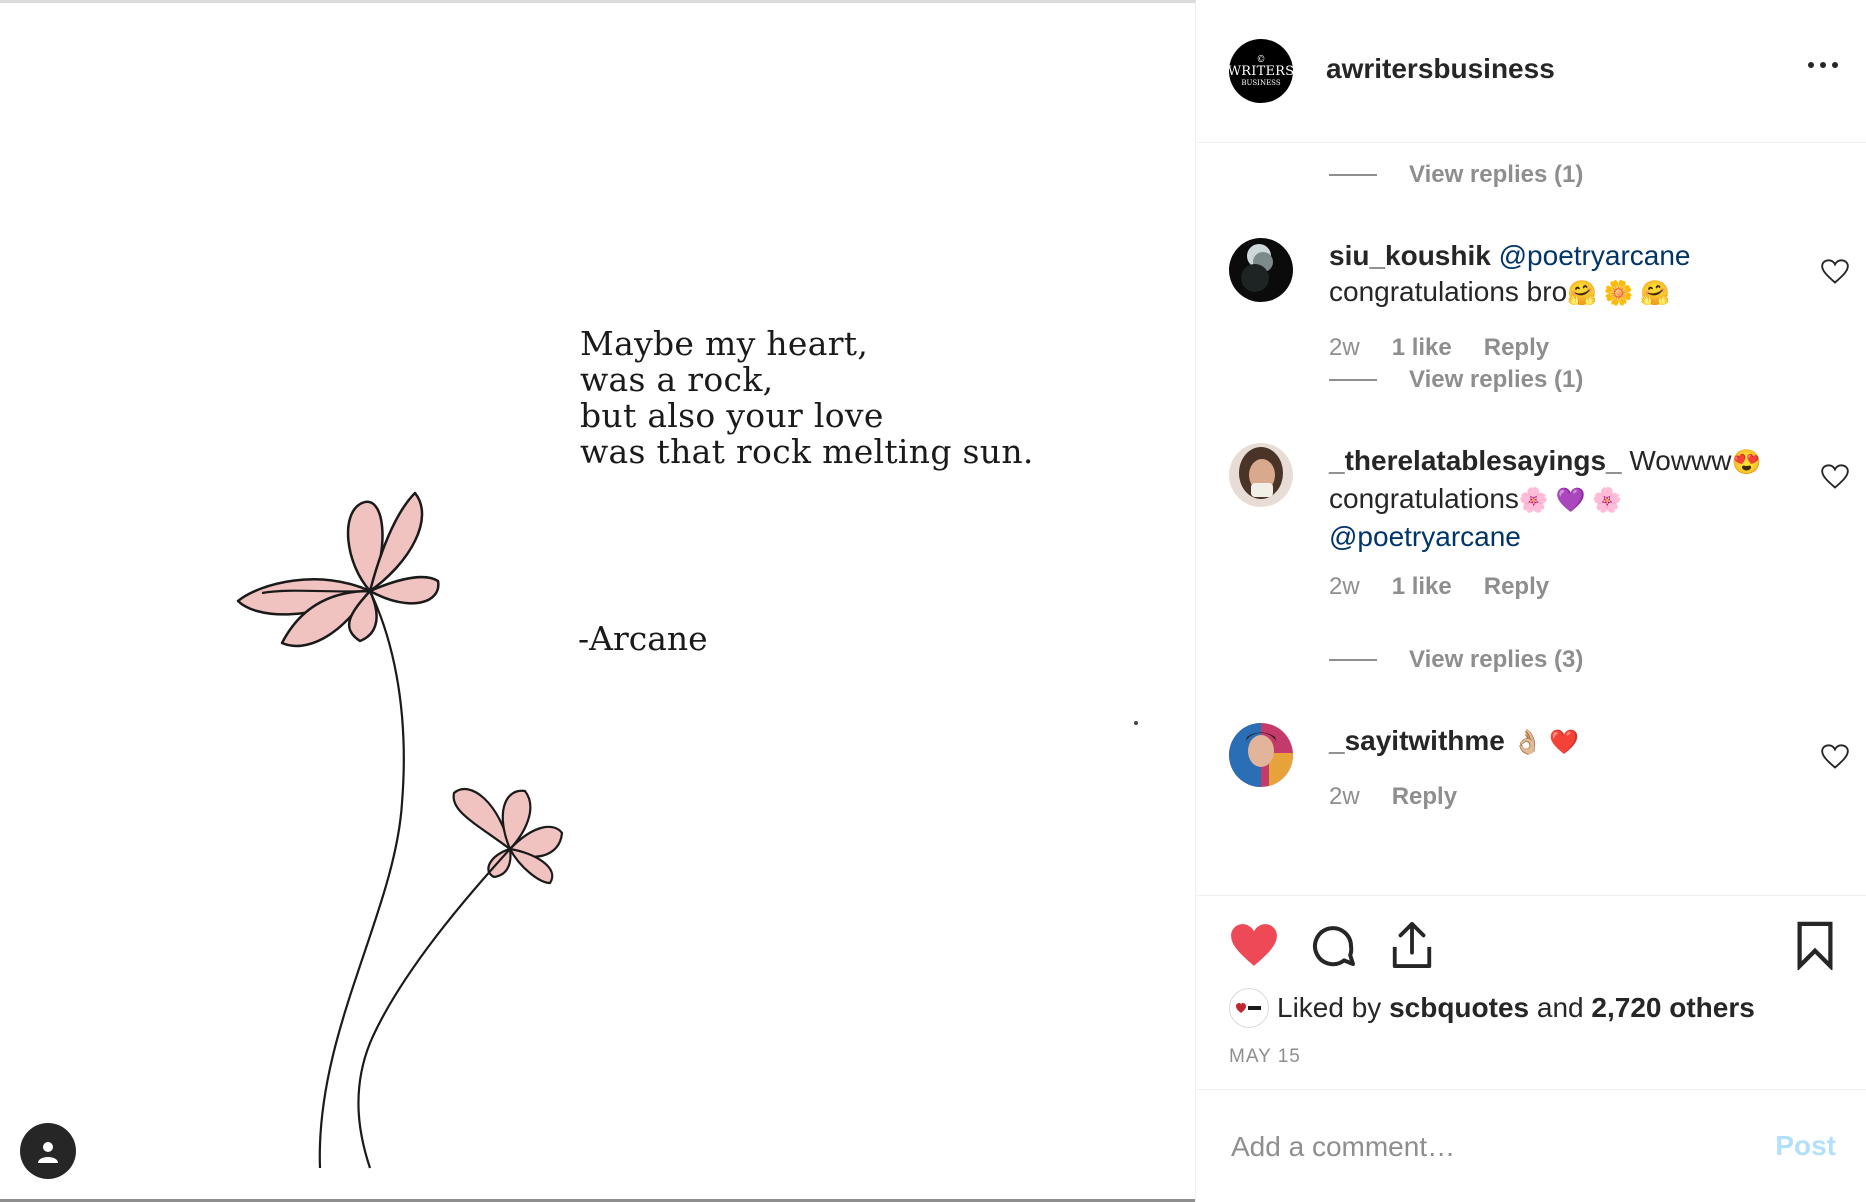 This screenshot has width=1866, height=1202. I want to click on comment-meta: 2w Reply, so click(1393, 797).